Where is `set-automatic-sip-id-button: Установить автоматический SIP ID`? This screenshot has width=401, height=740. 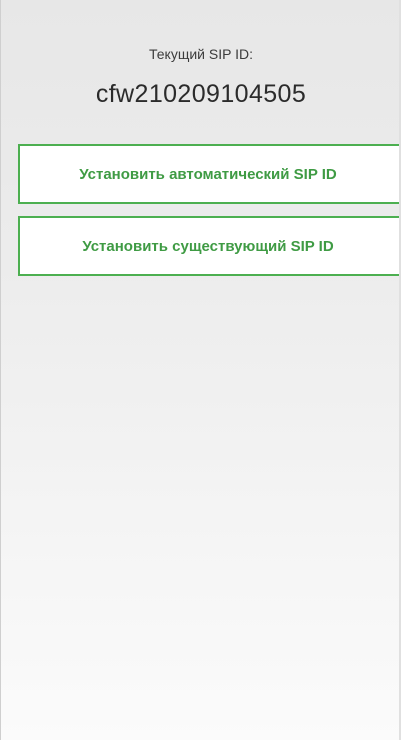
set-automatic-sip-id-button: Установить автоматический SIP ID is located at coordinates (209, 174).